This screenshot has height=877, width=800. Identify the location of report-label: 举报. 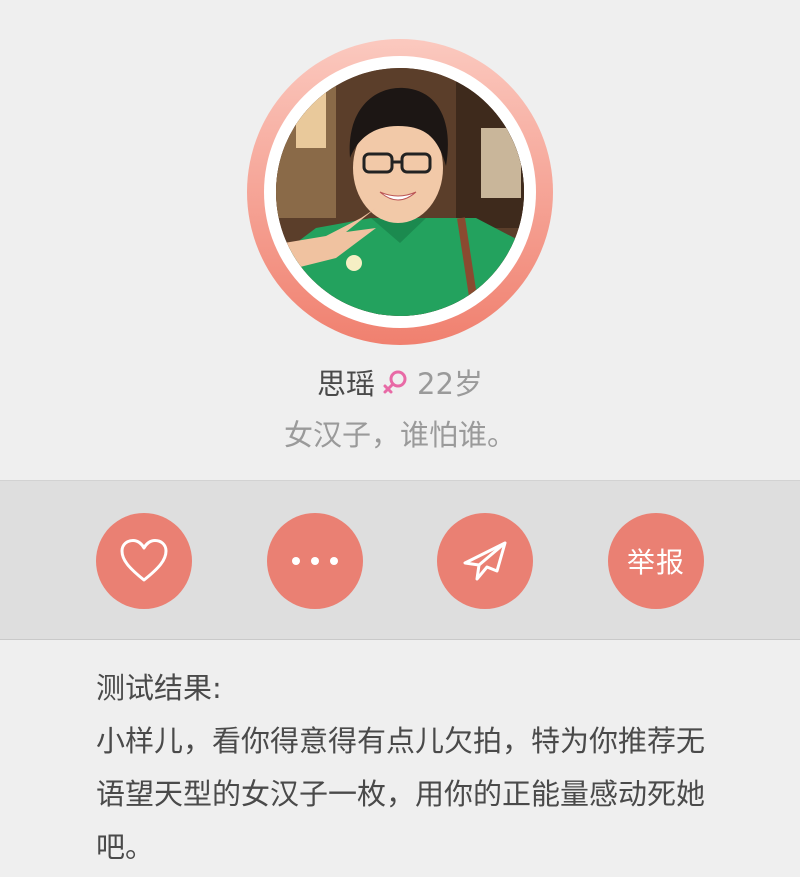
(655, 562).